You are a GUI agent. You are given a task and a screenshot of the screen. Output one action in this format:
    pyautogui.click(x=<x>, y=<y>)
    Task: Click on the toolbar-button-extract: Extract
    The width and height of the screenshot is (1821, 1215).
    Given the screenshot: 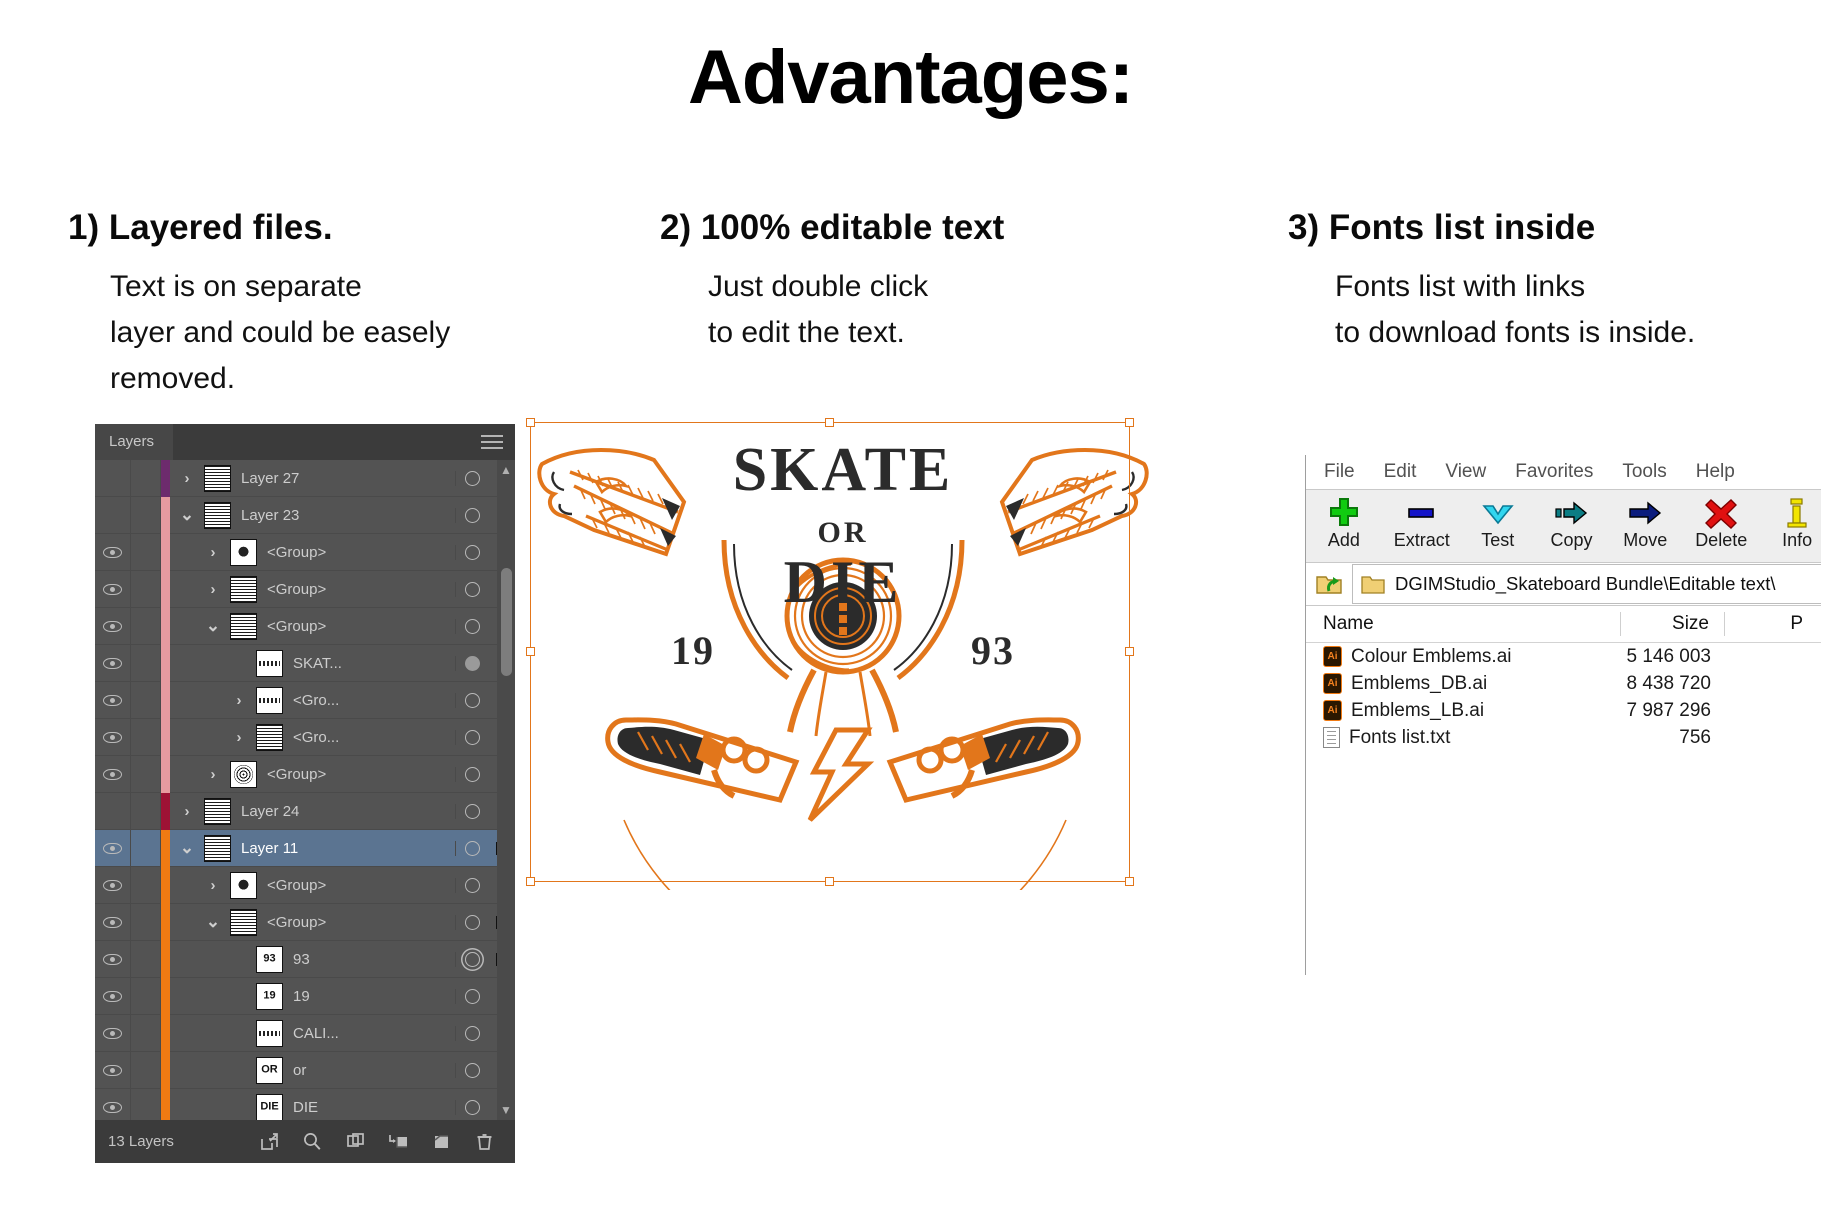 What is the action you would take?
    pyautogui.click(x=1422, y=520)
    